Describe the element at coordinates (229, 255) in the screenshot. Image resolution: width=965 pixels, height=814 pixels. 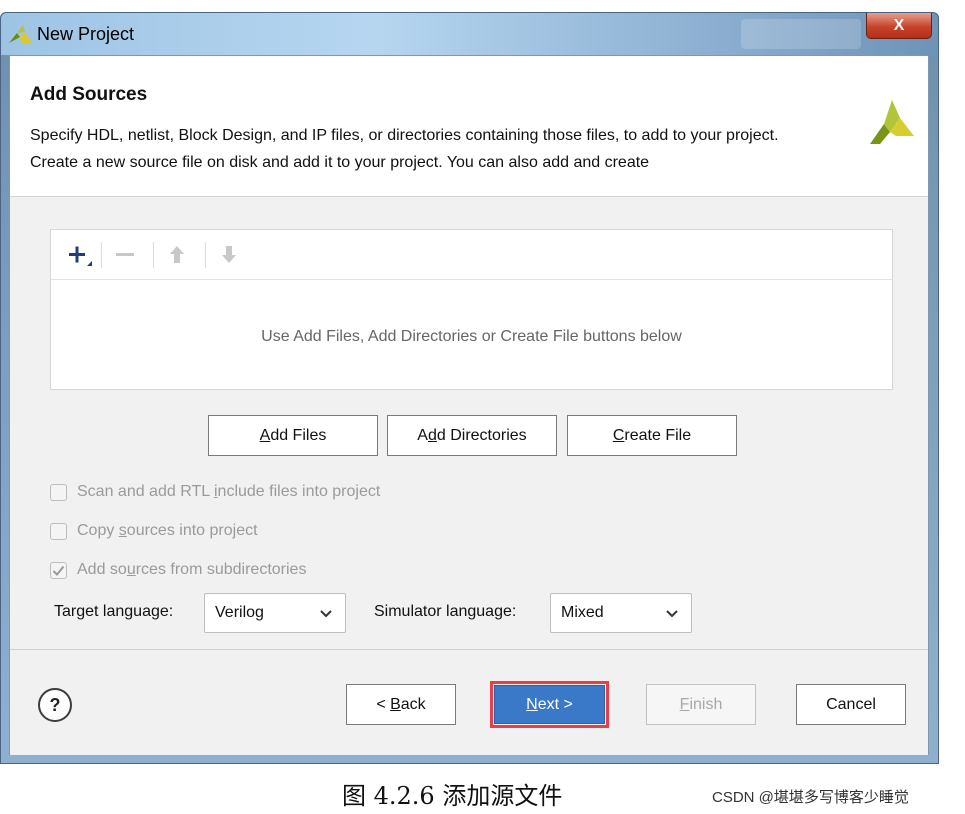
I see `move-down-icon` at that location.